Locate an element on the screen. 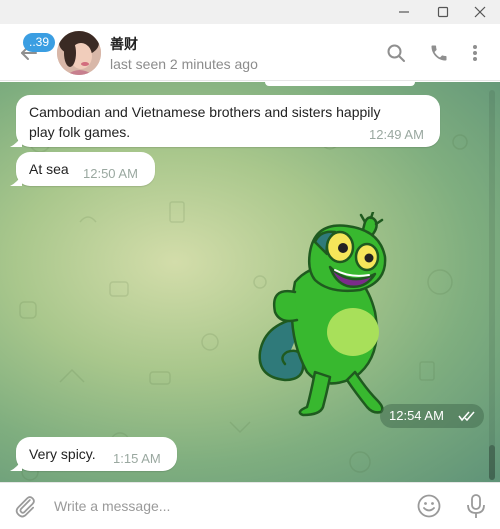  voice-record-button is located at coordinates (476, 506).